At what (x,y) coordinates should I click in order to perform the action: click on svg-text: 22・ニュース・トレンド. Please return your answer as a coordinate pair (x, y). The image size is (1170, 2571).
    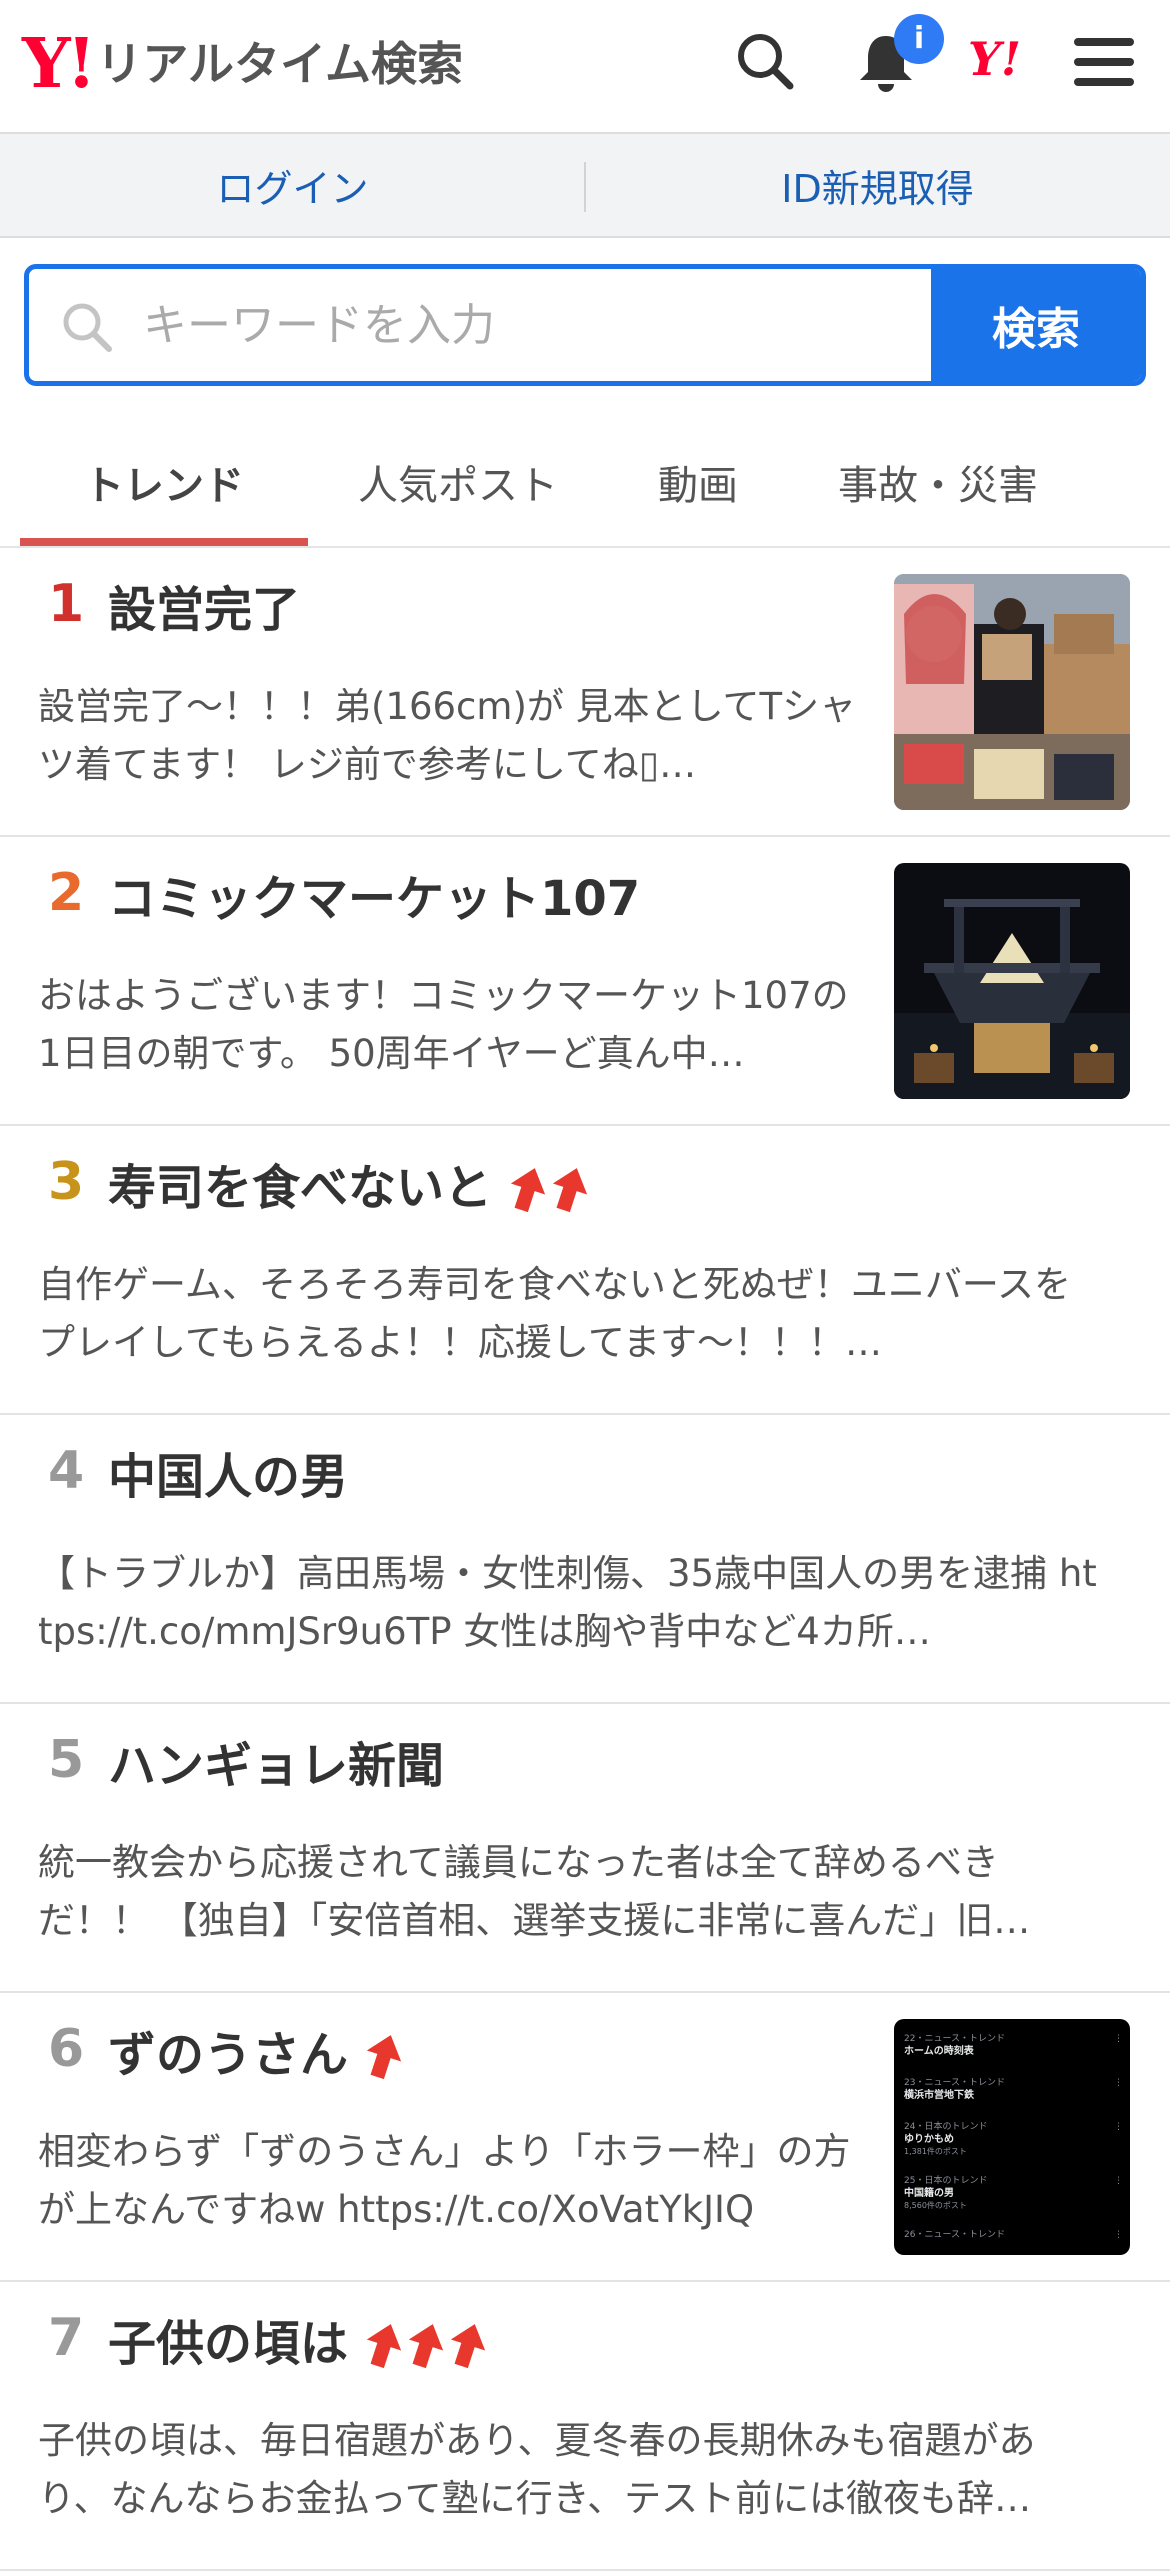
    Looking at the image, I should click on (954, 2039).